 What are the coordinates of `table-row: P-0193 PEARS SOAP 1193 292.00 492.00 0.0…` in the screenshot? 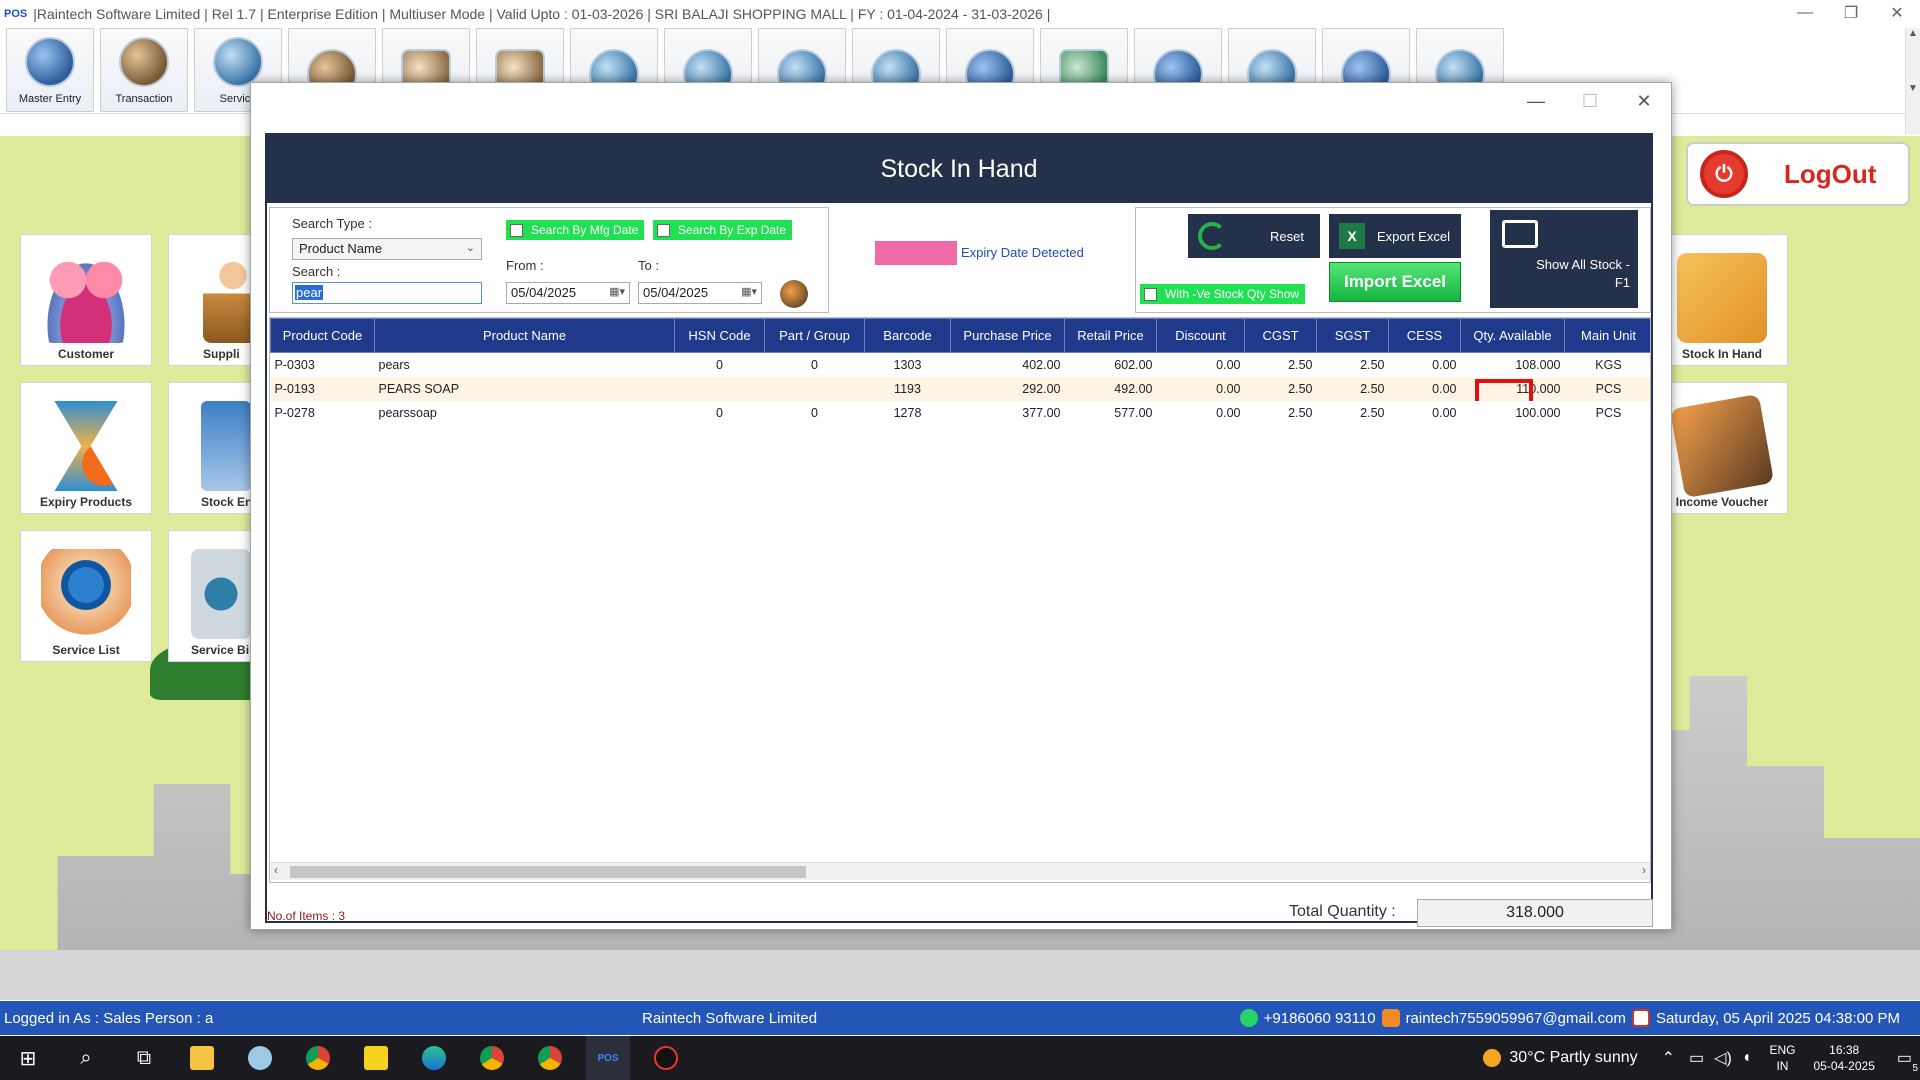 It's located at (960, 388).